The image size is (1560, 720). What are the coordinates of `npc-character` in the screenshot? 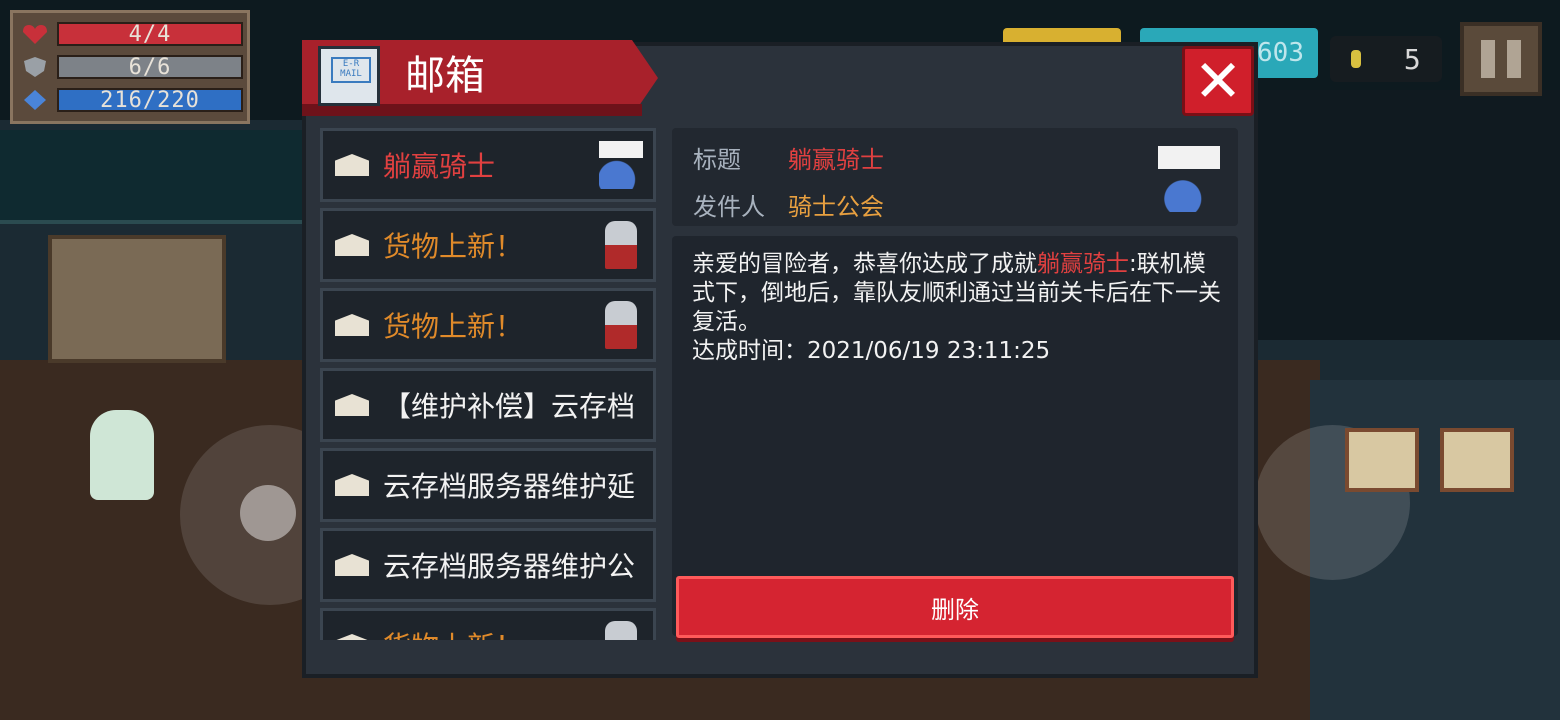 It's located at (122, 455).